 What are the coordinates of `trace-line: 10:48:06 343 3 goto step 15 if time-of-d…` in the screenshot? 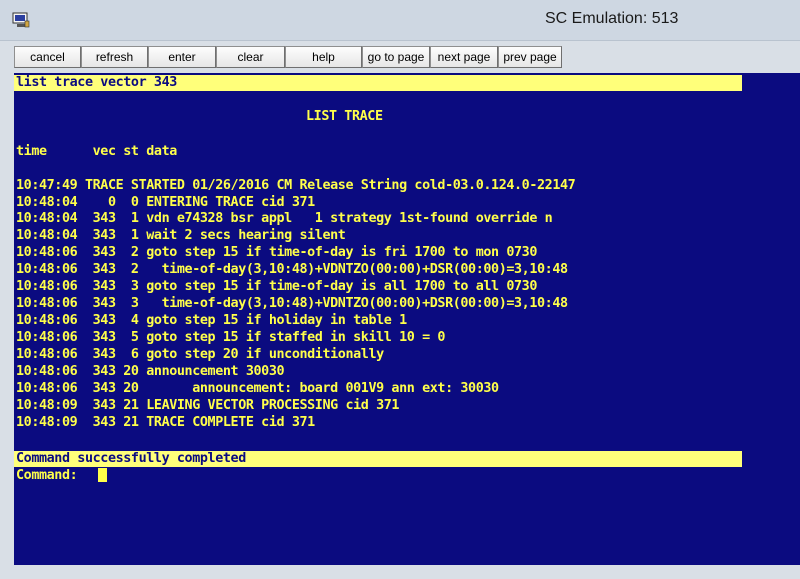 It's located at (277, 286).